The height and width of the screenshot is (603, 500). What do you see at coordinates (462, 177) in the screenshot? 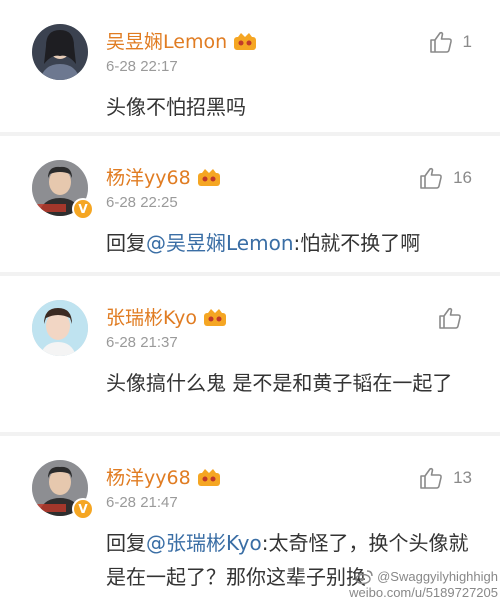
I see `like-count: 16` at bounding box center [462, 177].